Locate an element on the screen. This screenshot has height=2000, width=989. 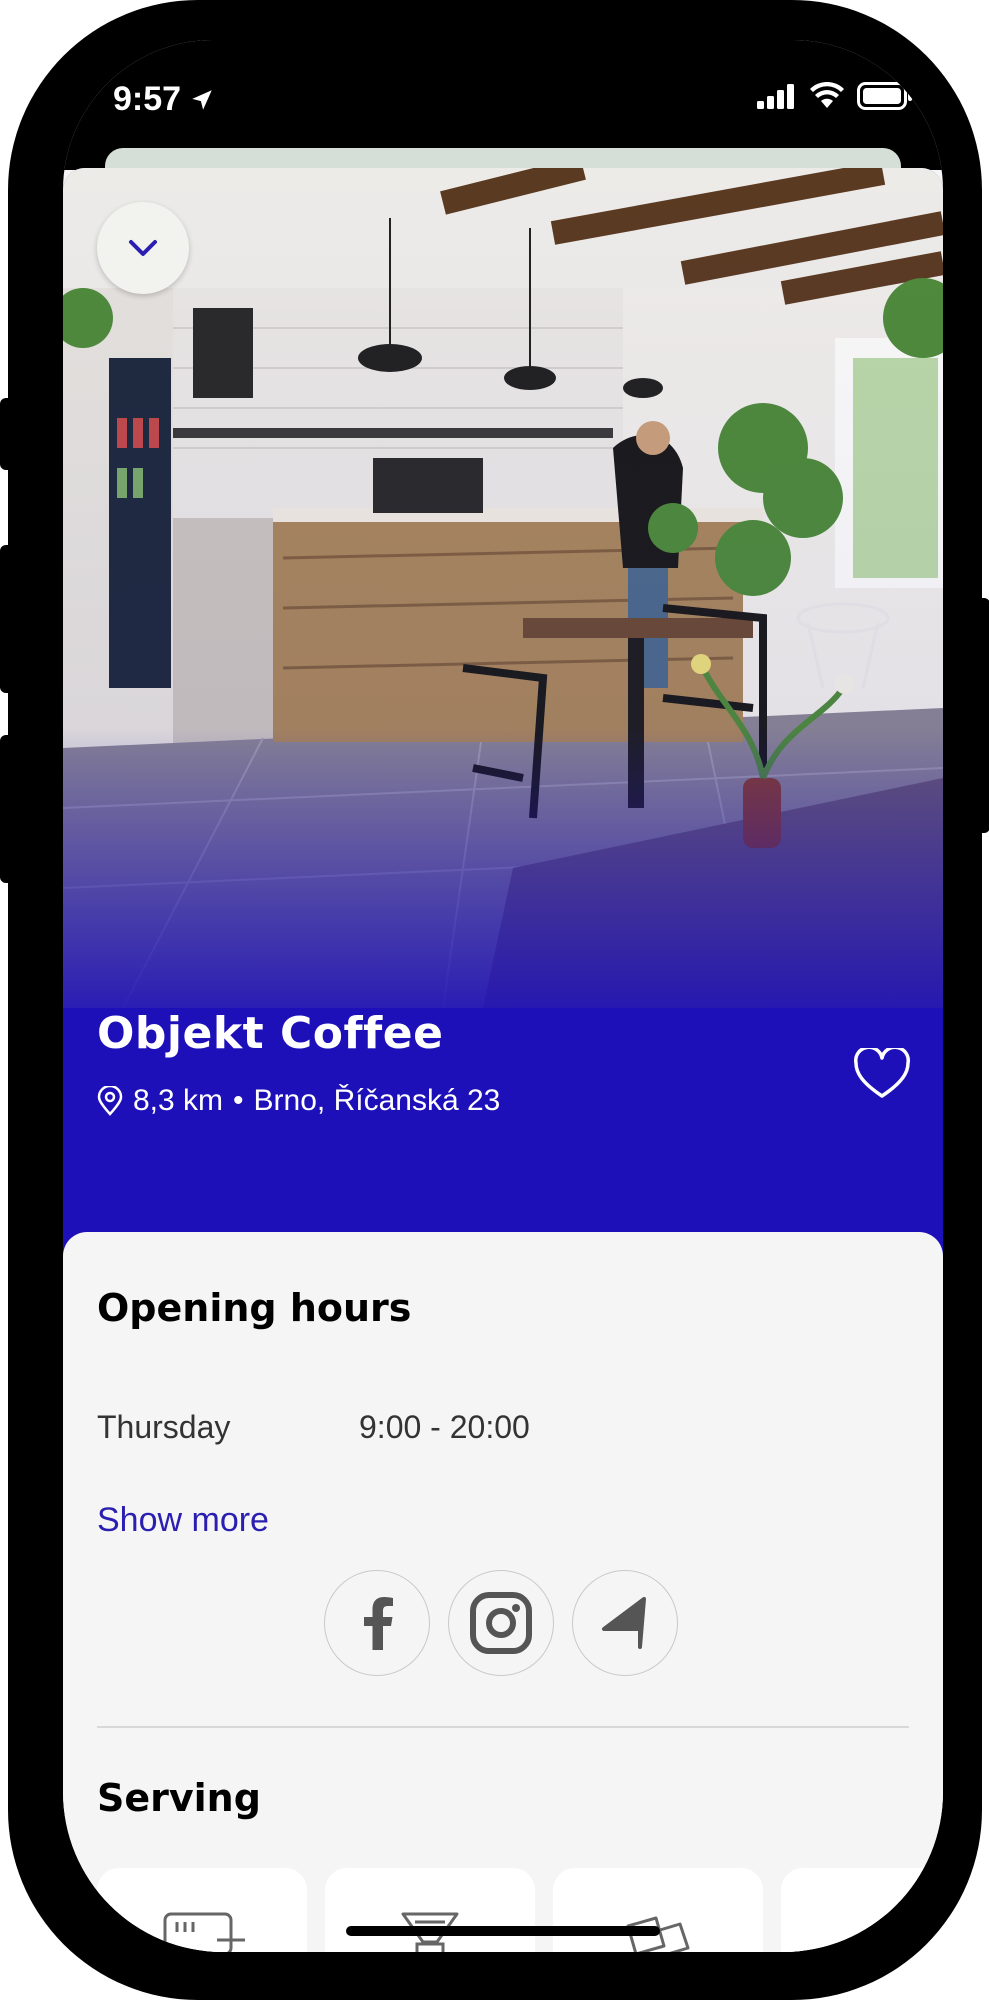
volume-up-button is located at coordinates (7, 619).